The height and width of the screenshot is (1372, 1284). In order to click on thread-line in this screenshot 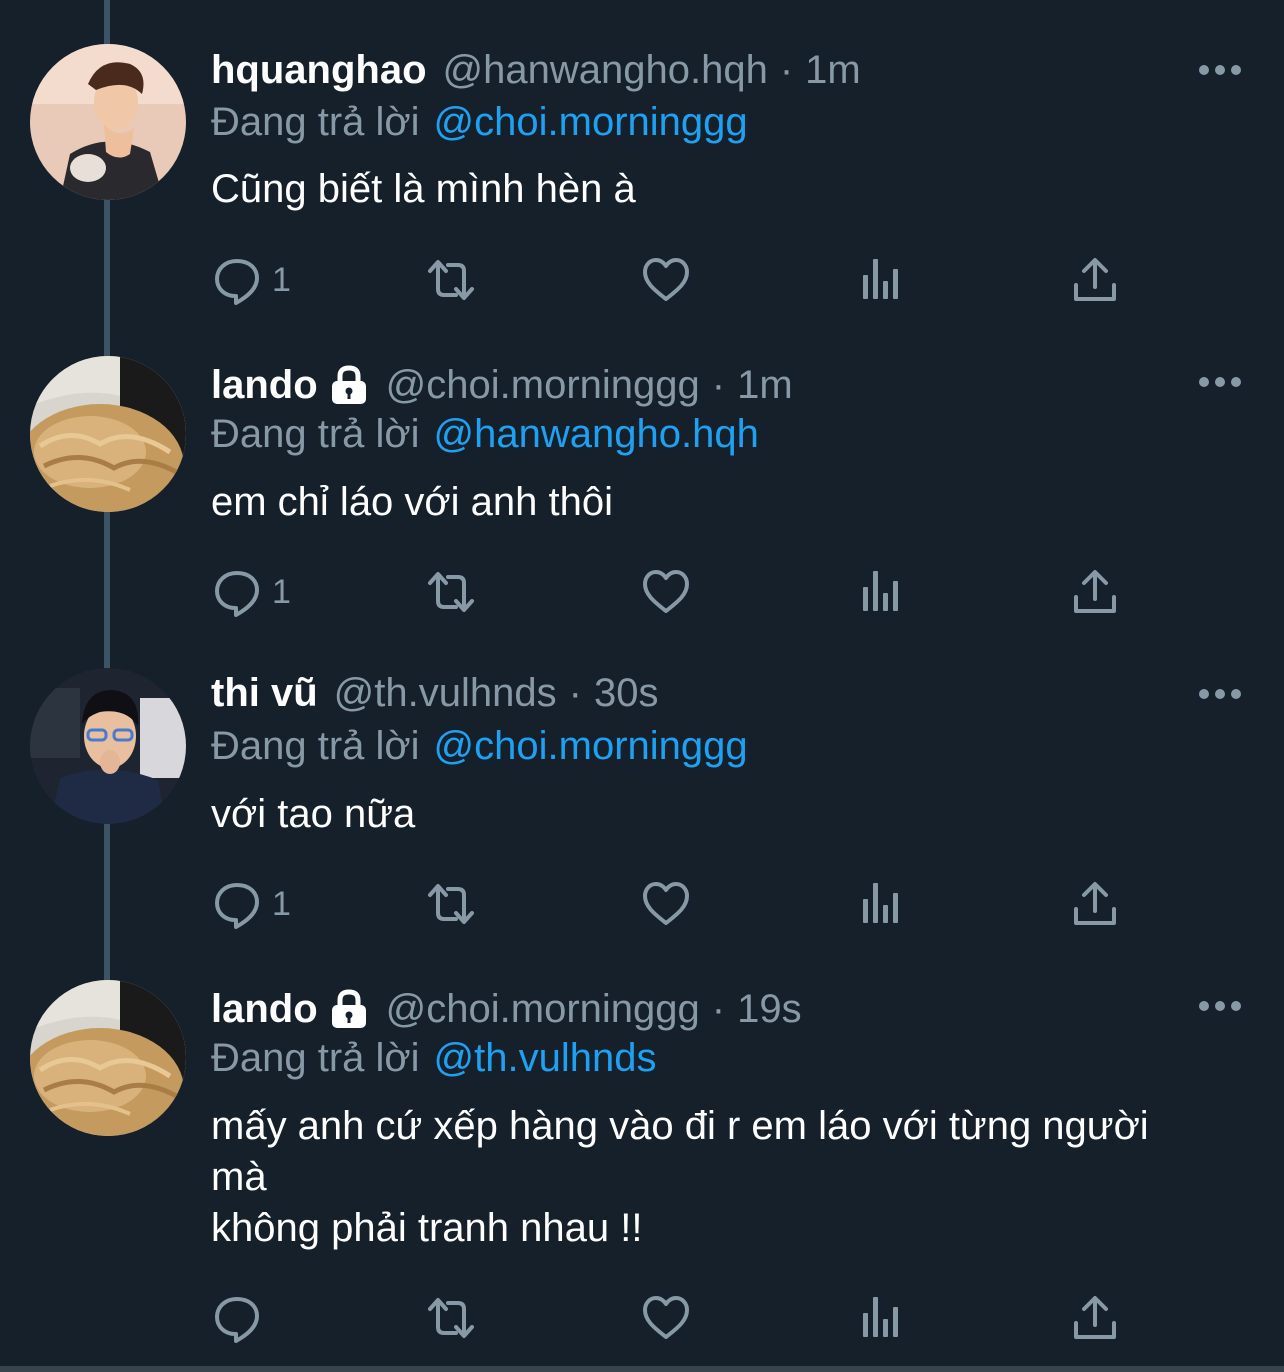, I will do `click(107, 22)`.